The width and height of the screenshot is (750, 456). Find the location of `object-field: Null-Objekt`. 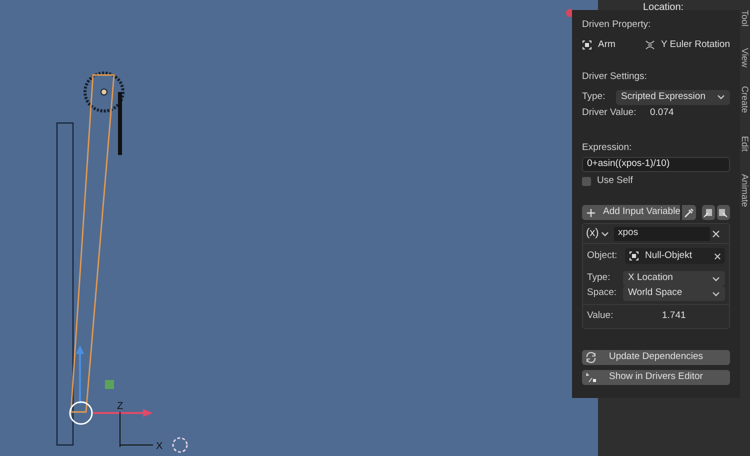

object-field: Null-Objekt is located at coordinates (675, 256).